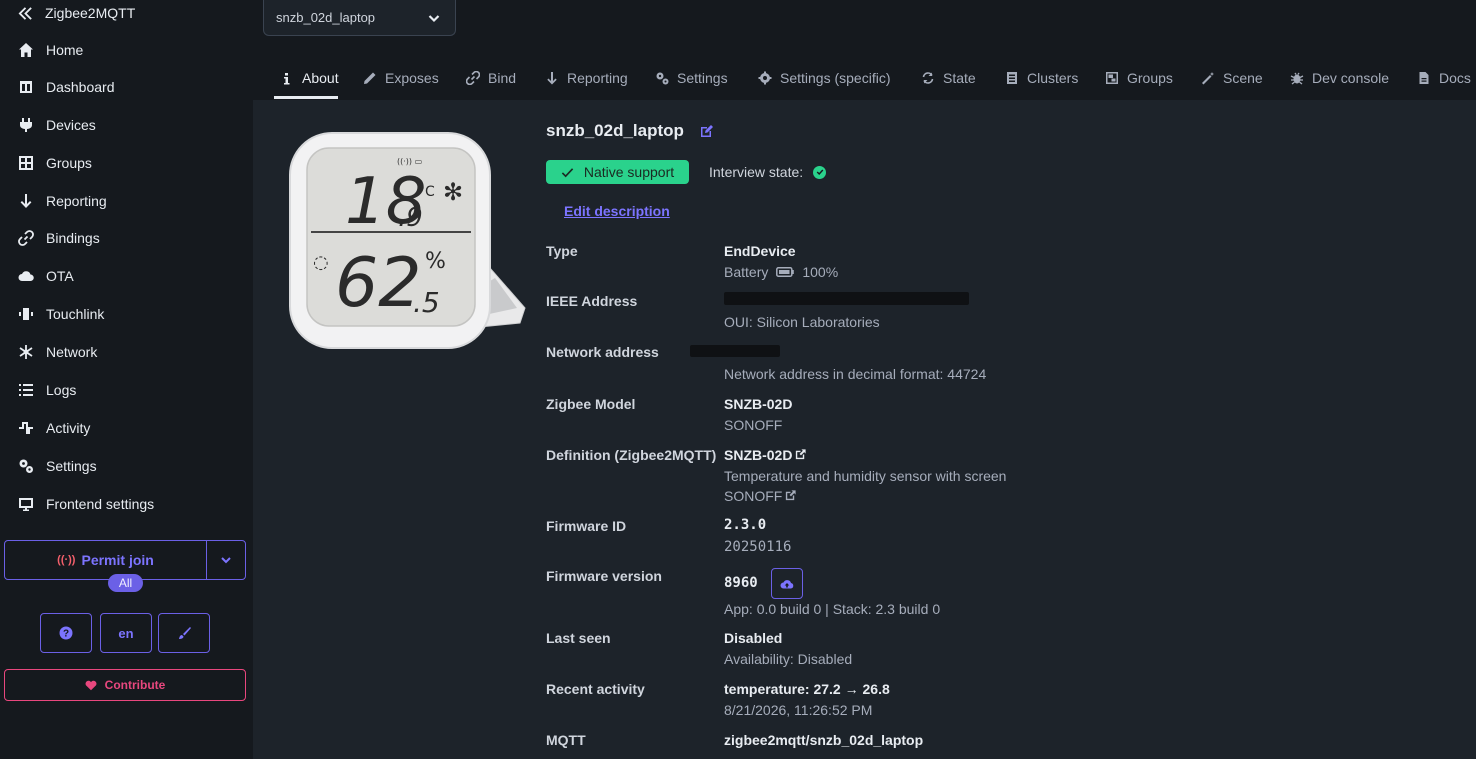 The height and width of the screenshot is (759, 1476). I want to click on tab-settings: Settings, so click(691, 78).